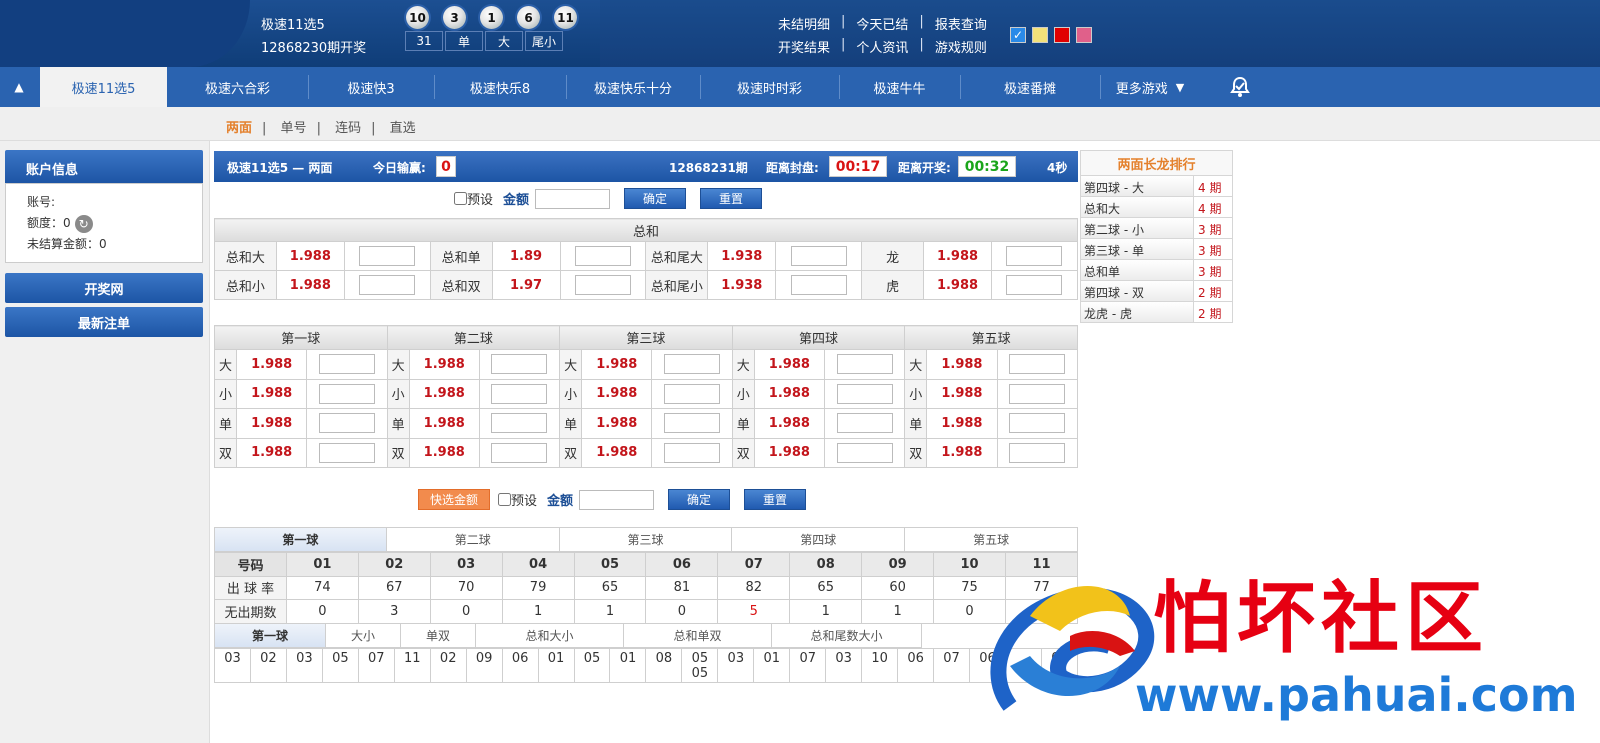 Image resolution: width=1600 pixels, height=743 pixels. I want to click on link-settled-today: 今天已结, so click(882, 23).